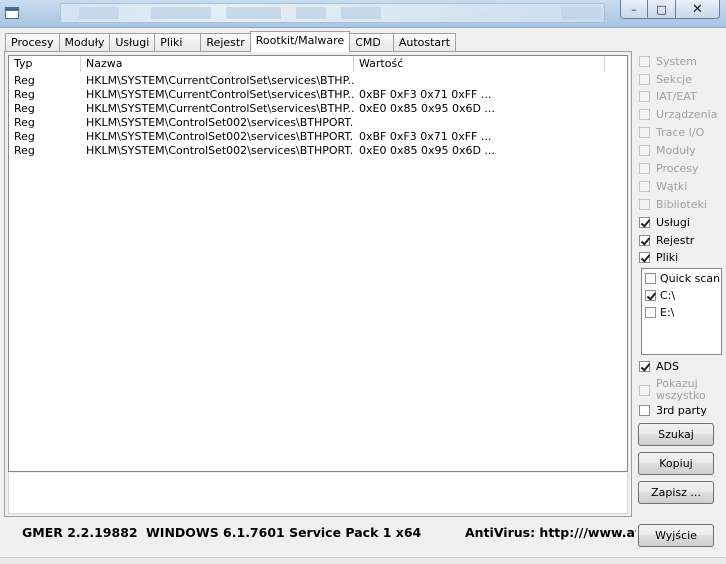  What do you see at coordinates (284, 532) in the screenshot?
I see `status-os: WINDOWS 6.1.7601 Service Pack 1 x64` at bounding box center [284, 532].